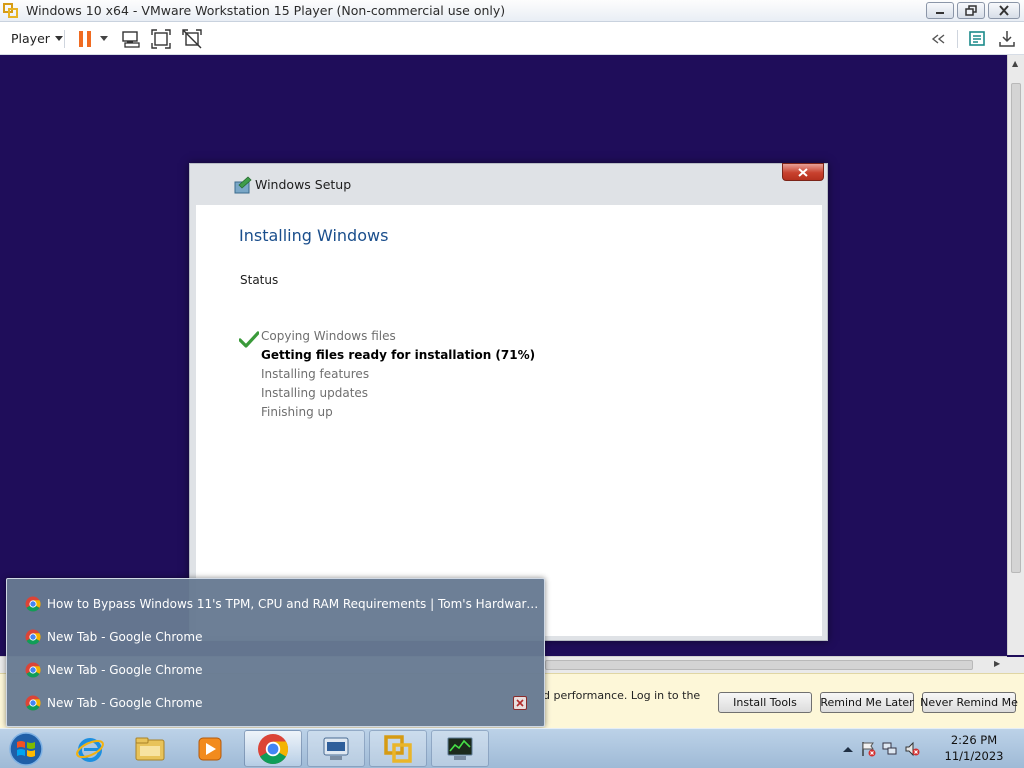  I want to click on pause-dropdown, so click(104, 39).